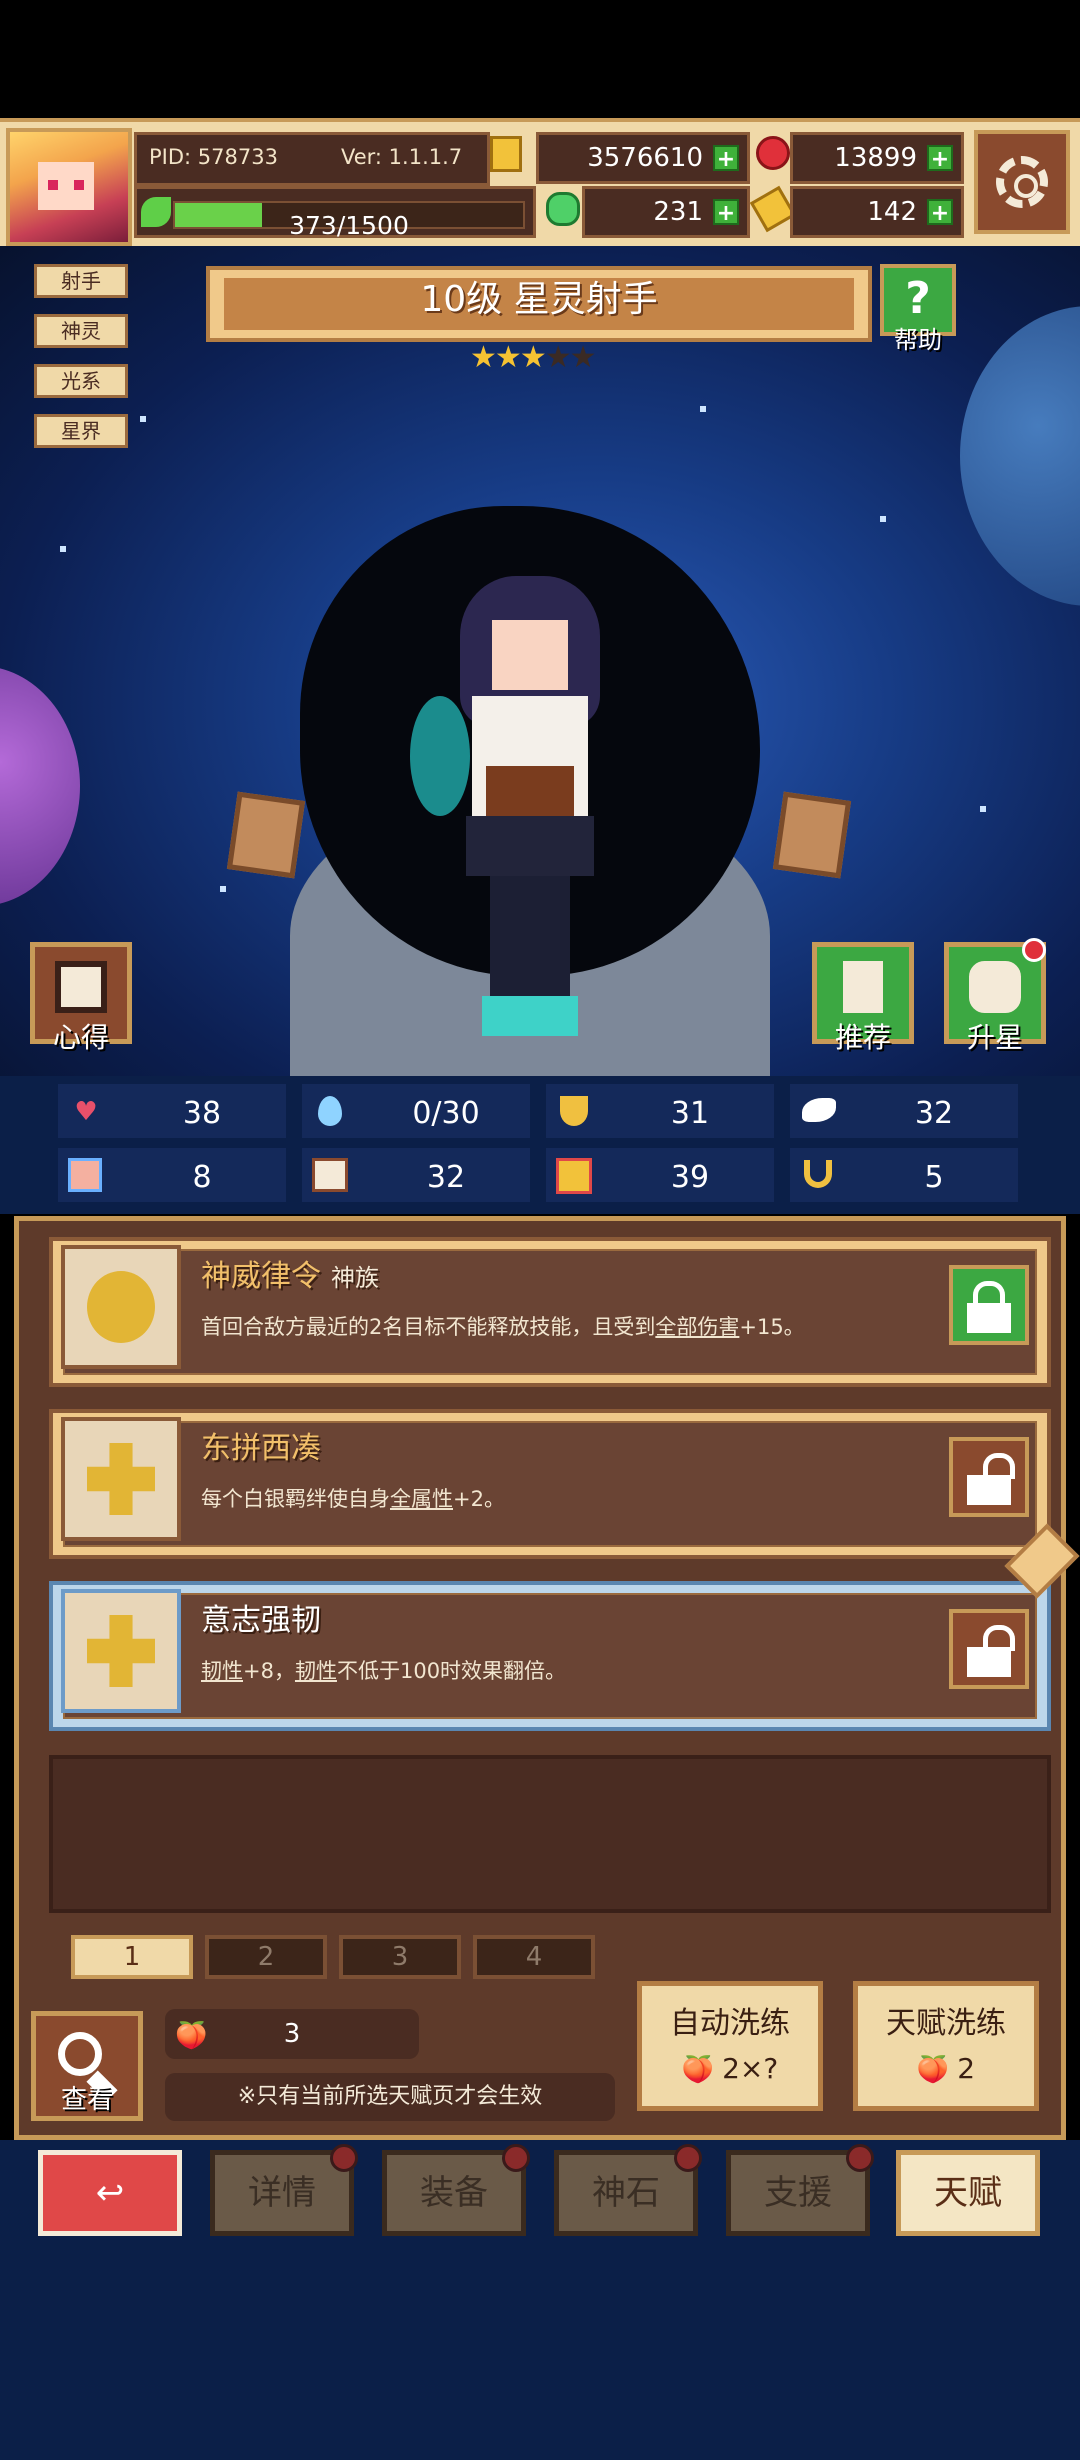  What do you see at coordinates (818, 1174) in the screenshot?
I see `horseshoe-icon` at bounding box center [818, 1174].